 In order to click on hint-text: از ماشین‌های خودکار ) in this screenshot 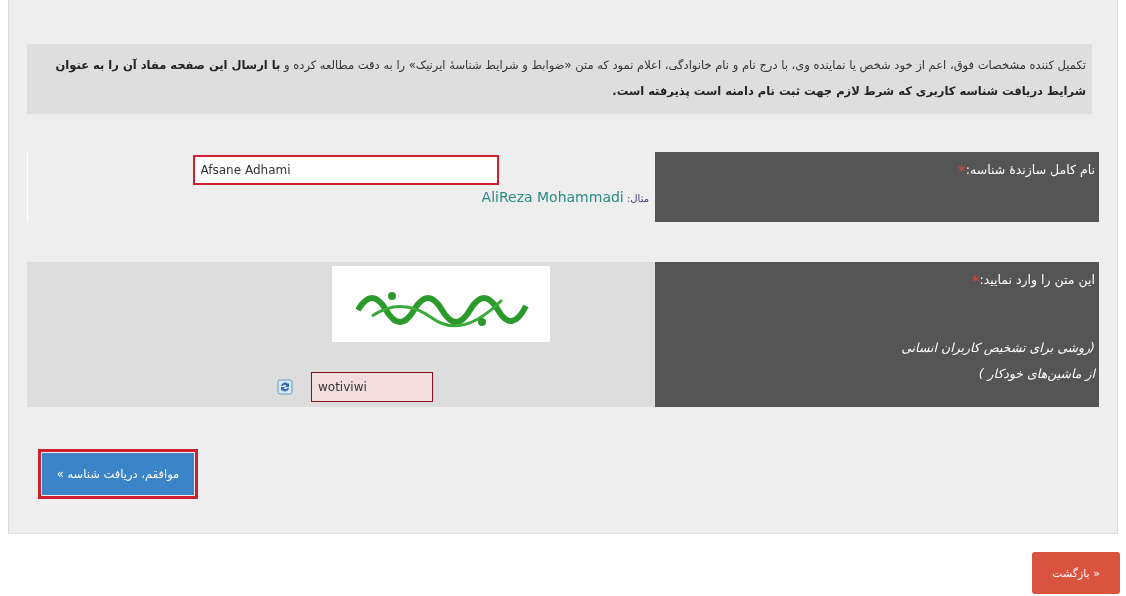, I will do `click(1036, 374)`.